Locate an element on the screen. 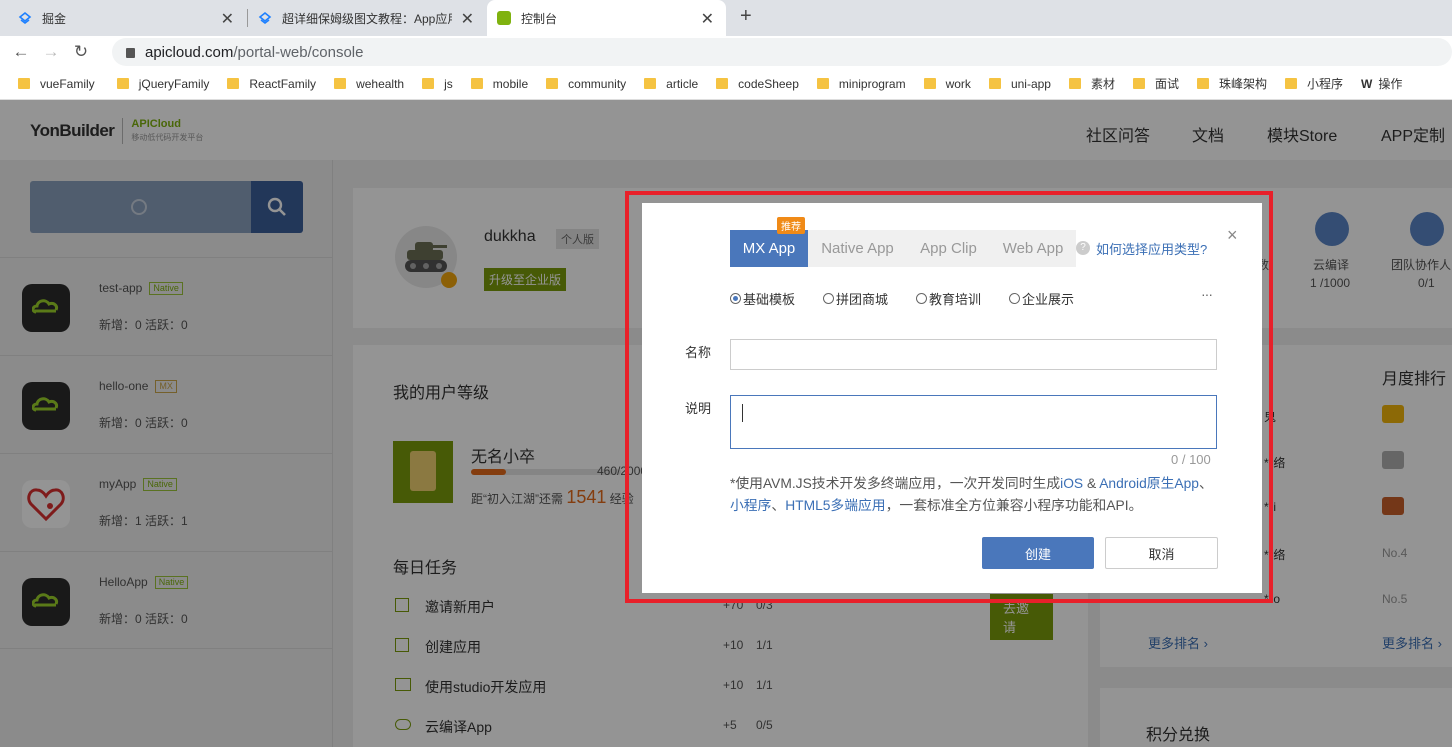 The height and width of the screenshot is (747, 1452). url-field: apicloud.com/portal-web/console is located at coordinates (782, 52).